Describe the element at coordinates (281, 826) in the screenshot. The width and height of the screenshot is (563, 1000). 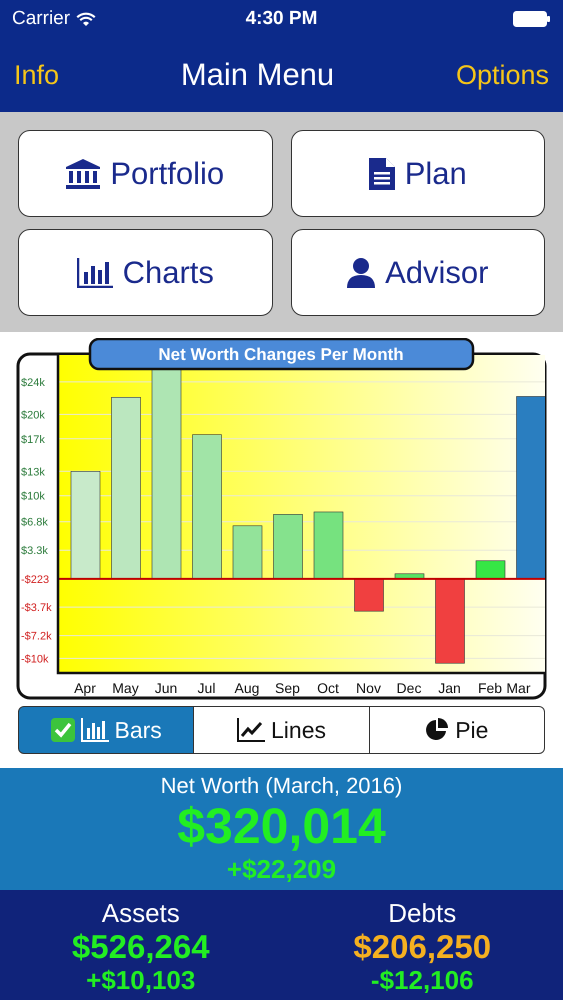
I see `net-worth-value: $320,014` at that location.